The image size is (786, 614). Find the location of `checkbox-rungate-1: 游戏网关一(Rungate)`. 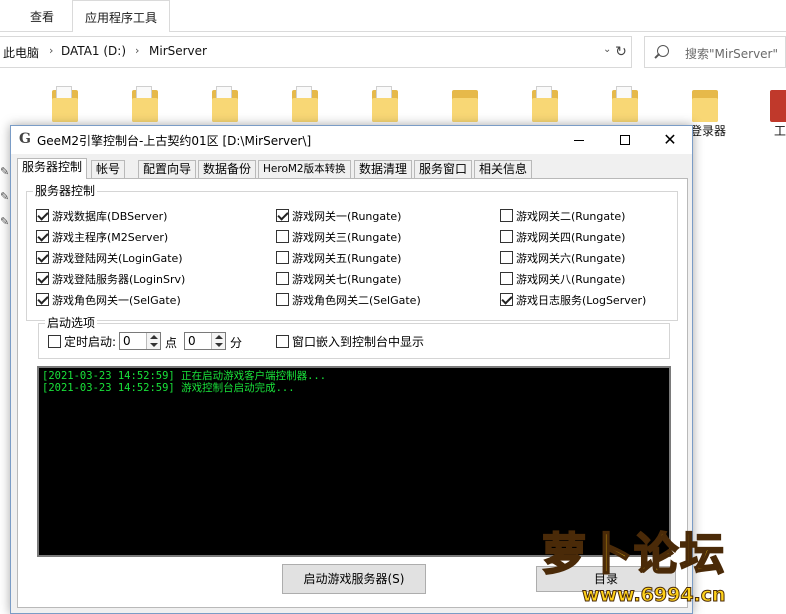

checkbox-rungate-1: 游戏网关一(Rungate) is located at coordinates (338, 216).